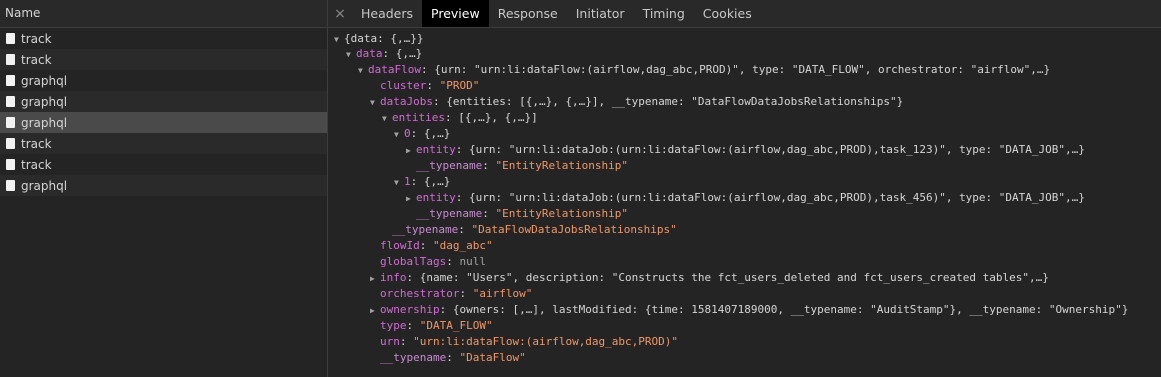  What do you see at coordinates (413, 261) in the screenshot?
I see `json-key: globalTags` at bounding box center [413, 261].